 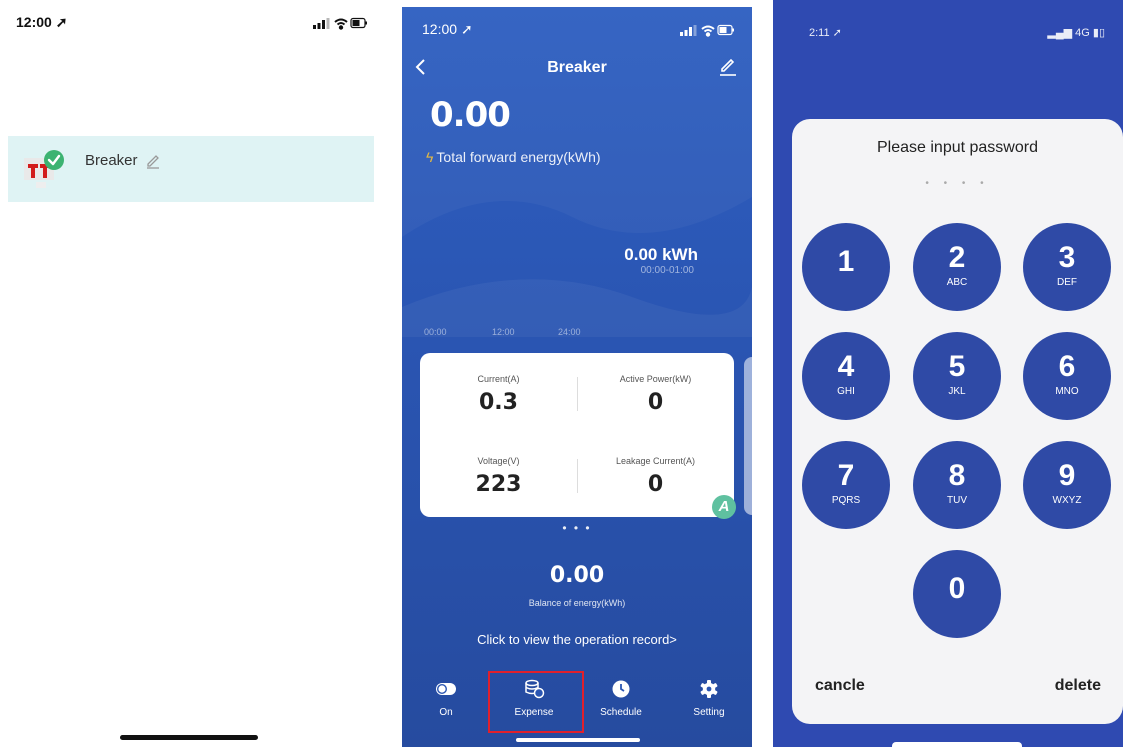 I want to click on key-9: 9 WXYZ, so click(x=1067, y=485).